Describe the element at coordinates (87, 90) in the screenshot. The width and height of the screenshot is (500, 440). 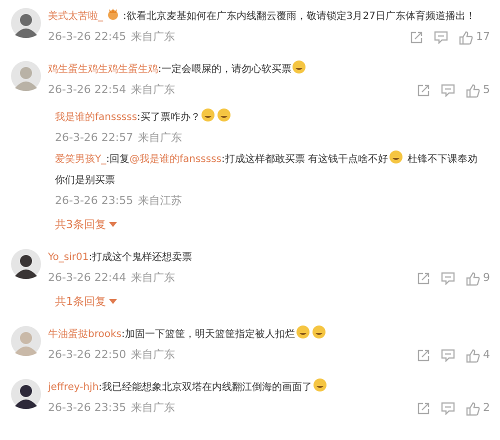
I see `comment-time: 26-3-26 22:54` at that location.